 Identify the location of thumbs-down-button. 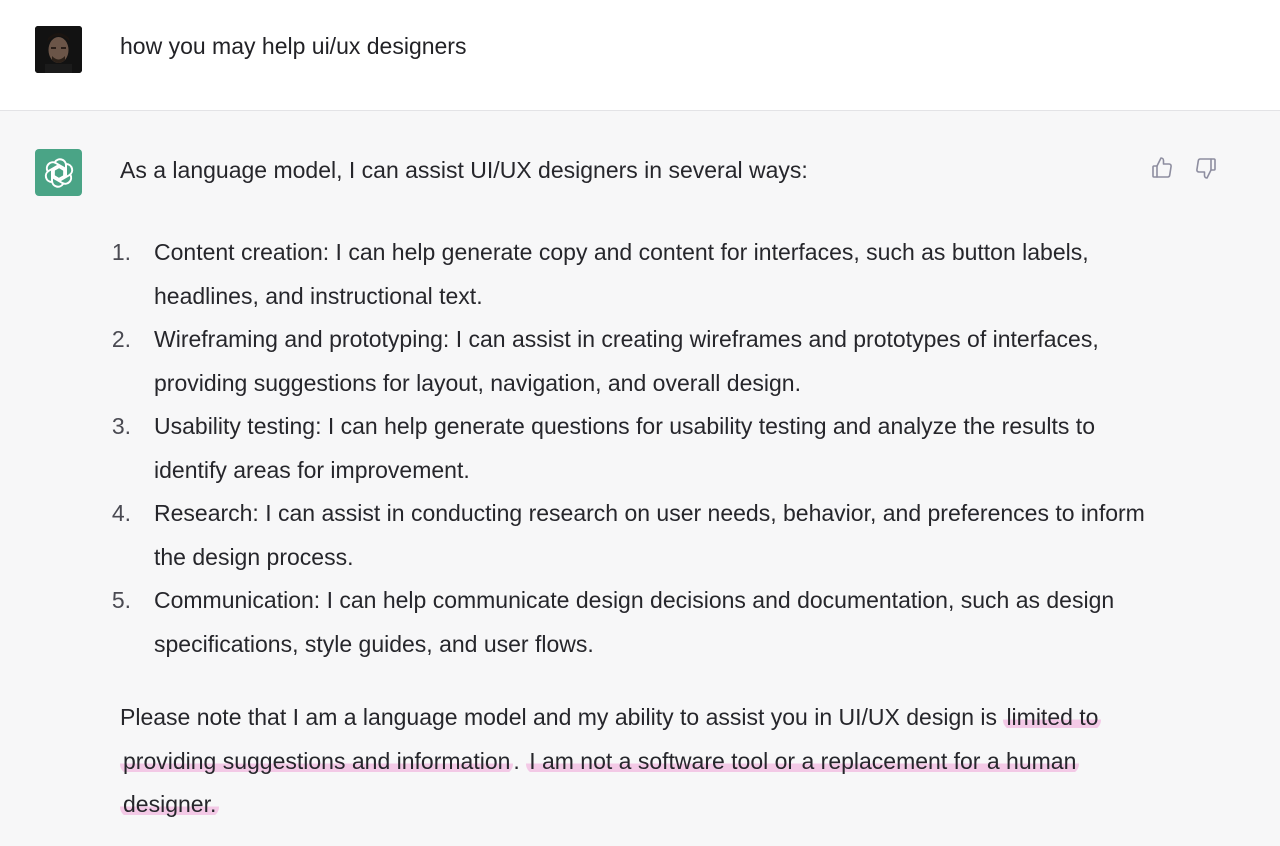
(1206, 168).